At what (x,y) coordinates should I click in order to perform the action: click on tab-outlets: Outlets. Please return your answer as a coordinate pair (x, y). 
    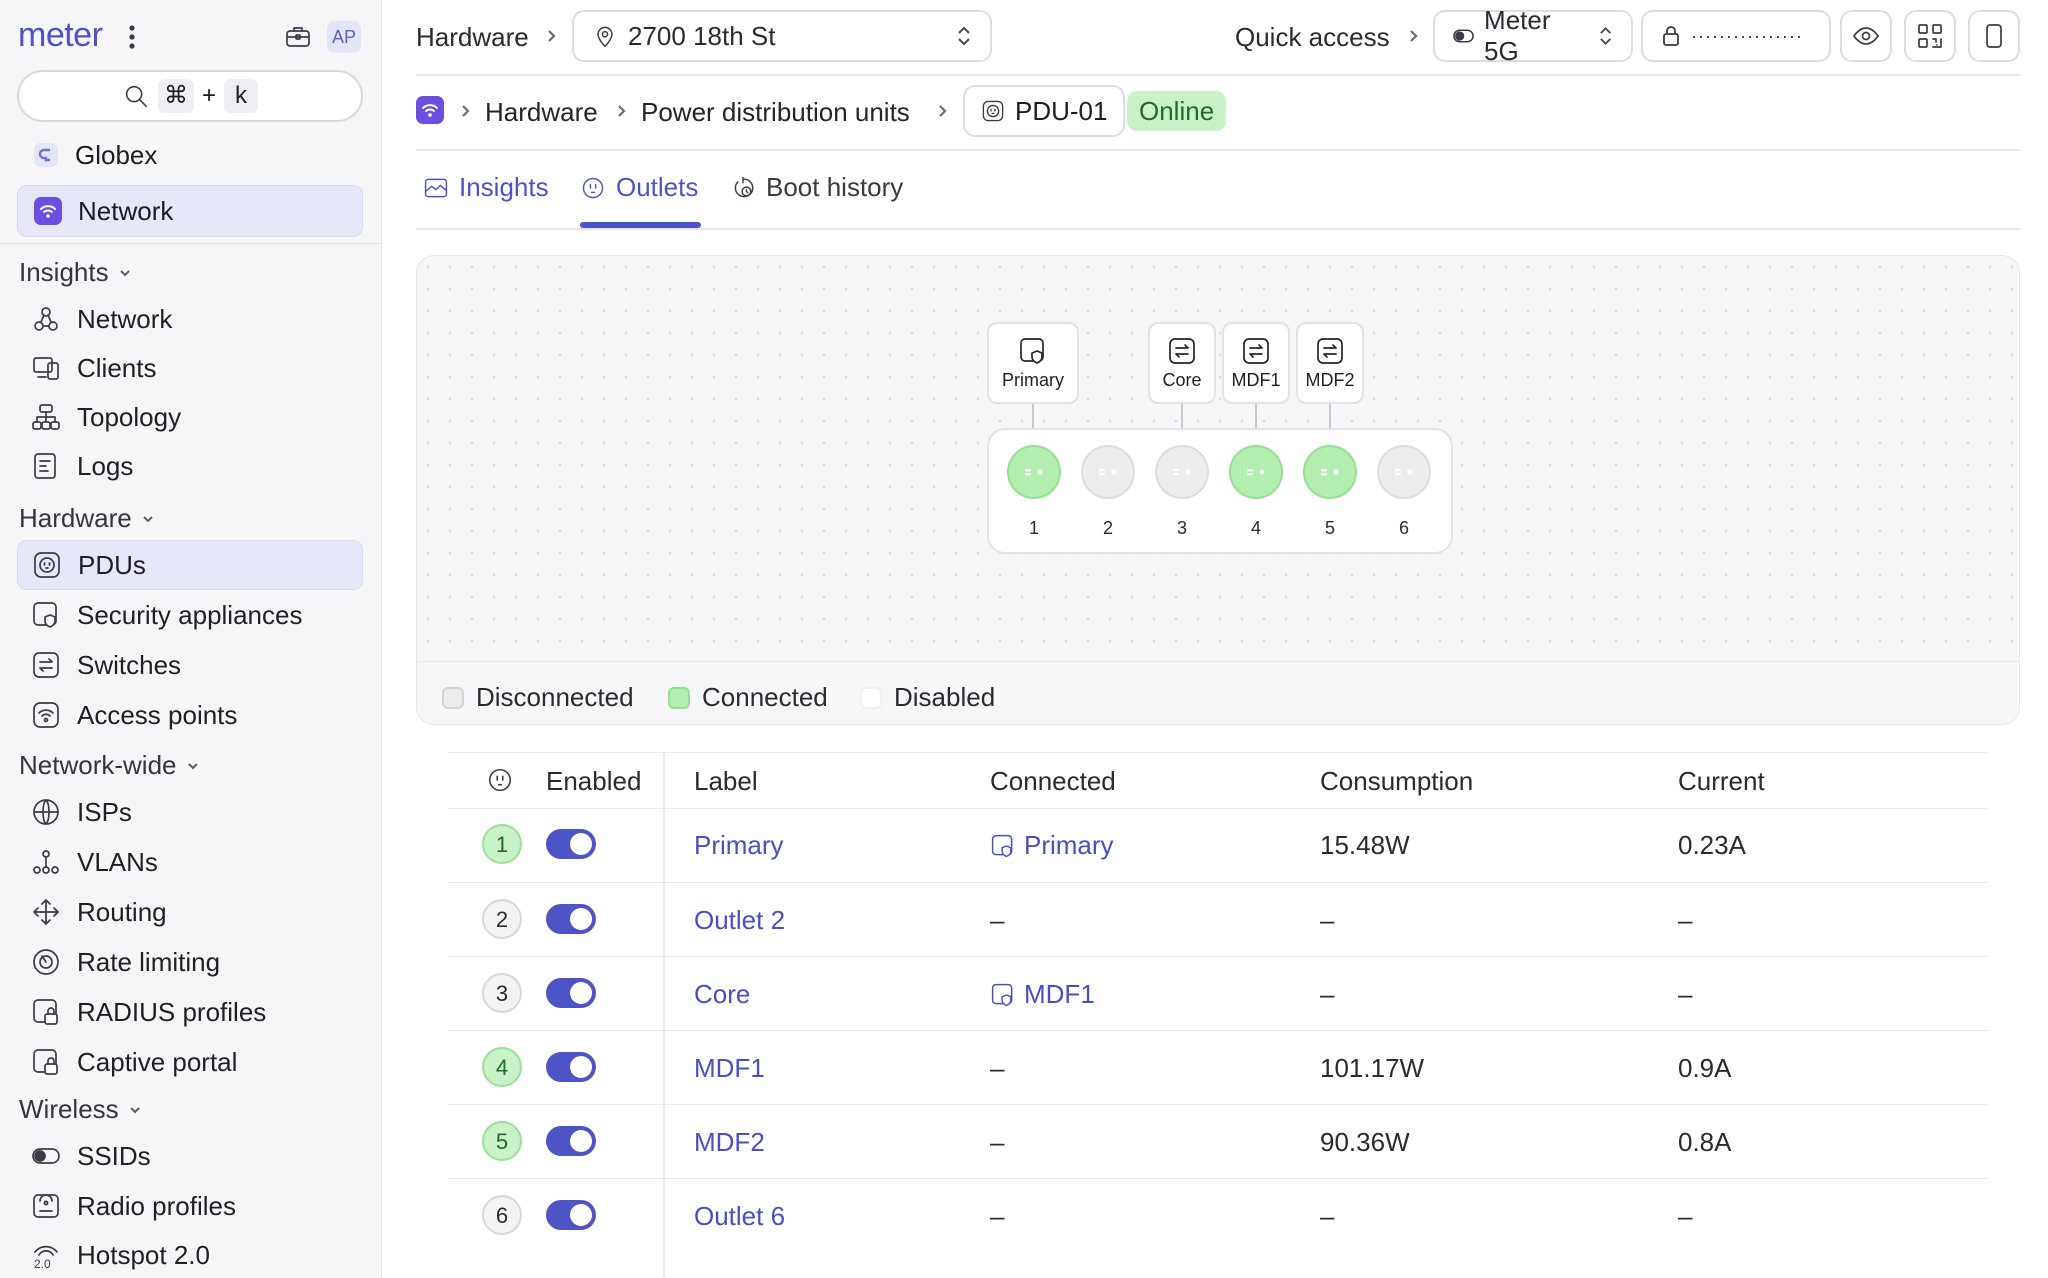
    Looking at the image, I should click on (639, 187).